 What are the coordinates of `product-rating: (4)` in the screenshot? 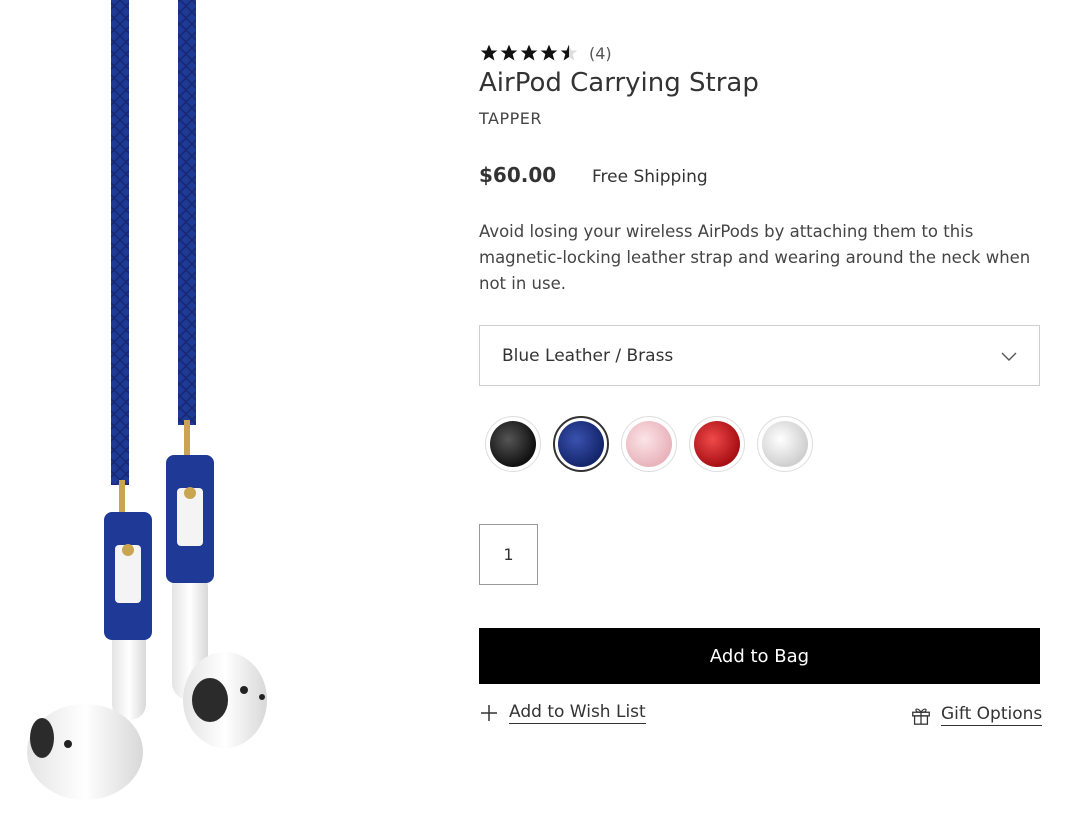 It's located at (545, 53).